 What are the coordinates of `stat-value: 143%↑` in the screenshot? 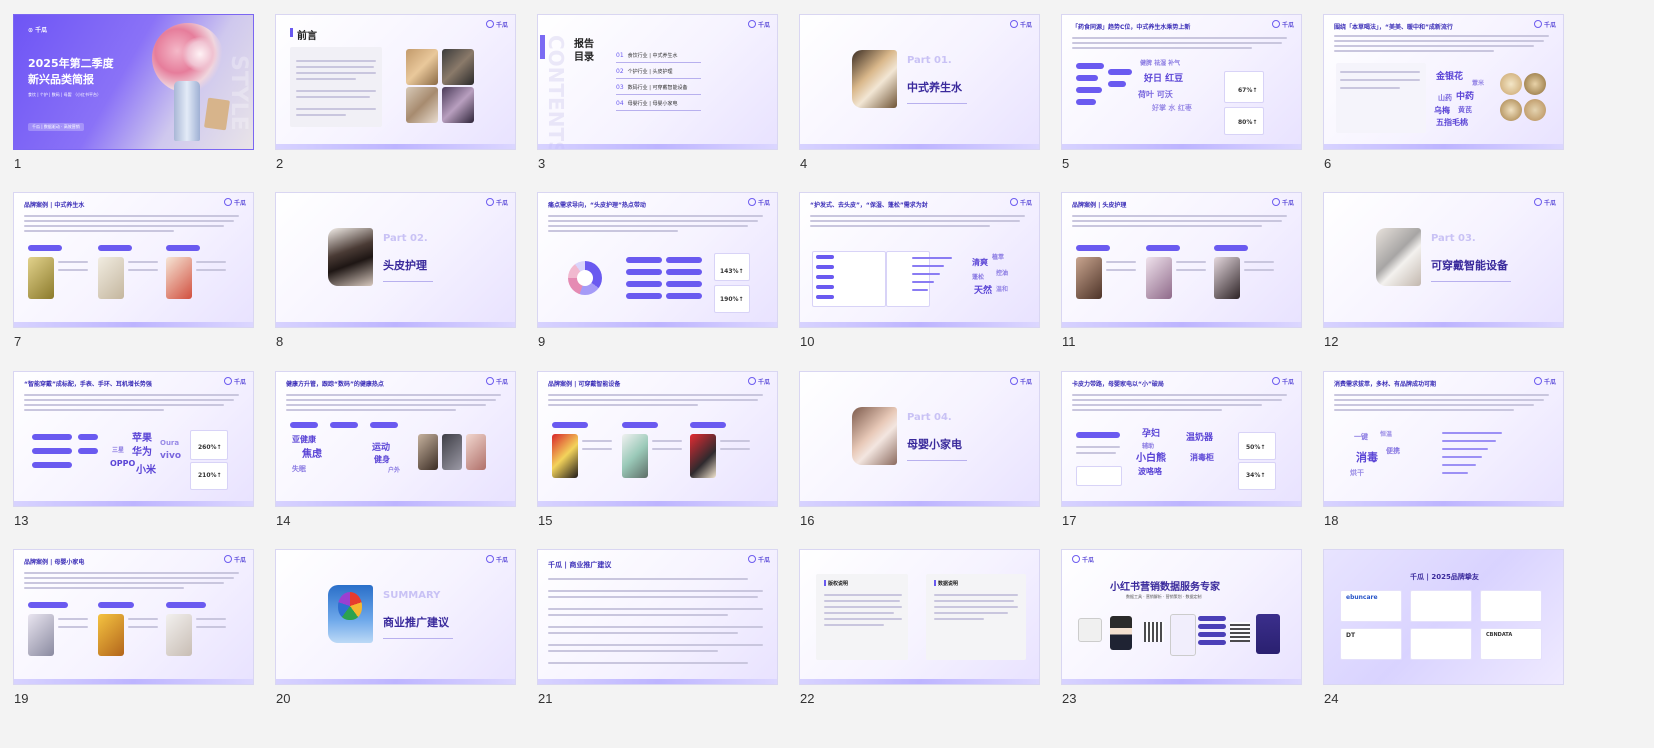 It's located at (732, 271).